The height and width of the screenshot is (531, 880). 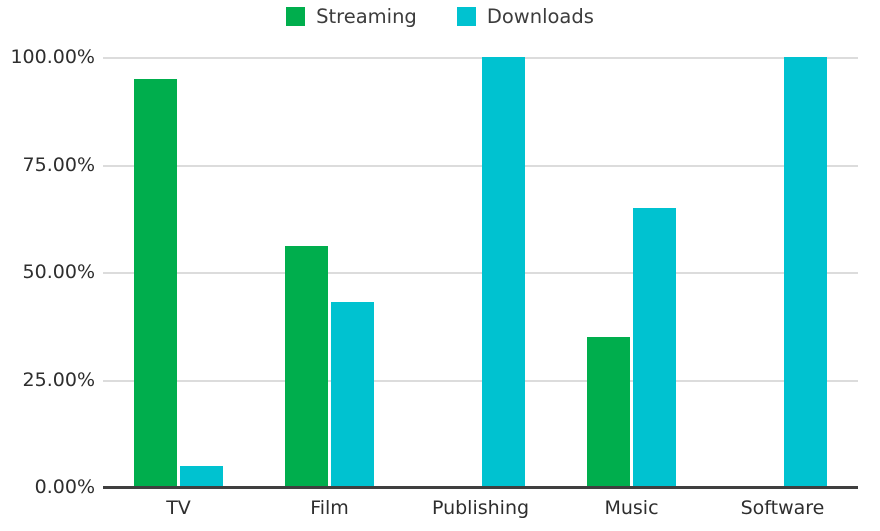 I want to click on legend-item-label: Streaming, so click(x=366, y=16).